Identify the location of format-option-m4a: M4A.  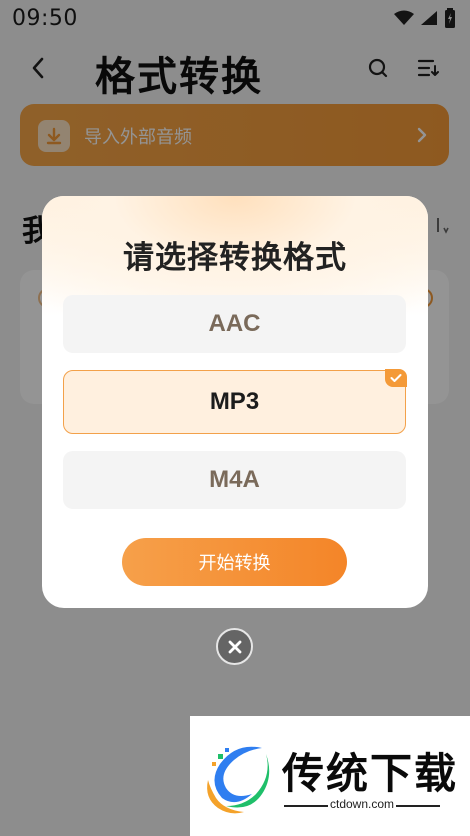
(234, 480).